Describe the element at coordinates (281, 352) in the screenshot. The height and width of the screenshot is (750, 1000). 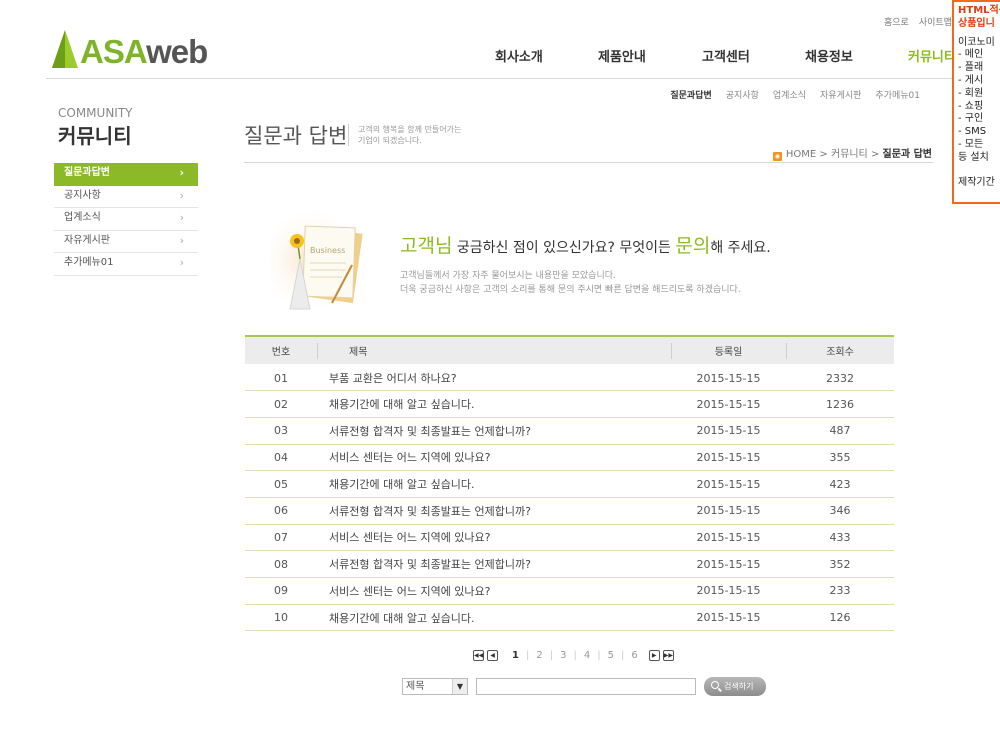
I see `column-header-num: 번호` at that location.